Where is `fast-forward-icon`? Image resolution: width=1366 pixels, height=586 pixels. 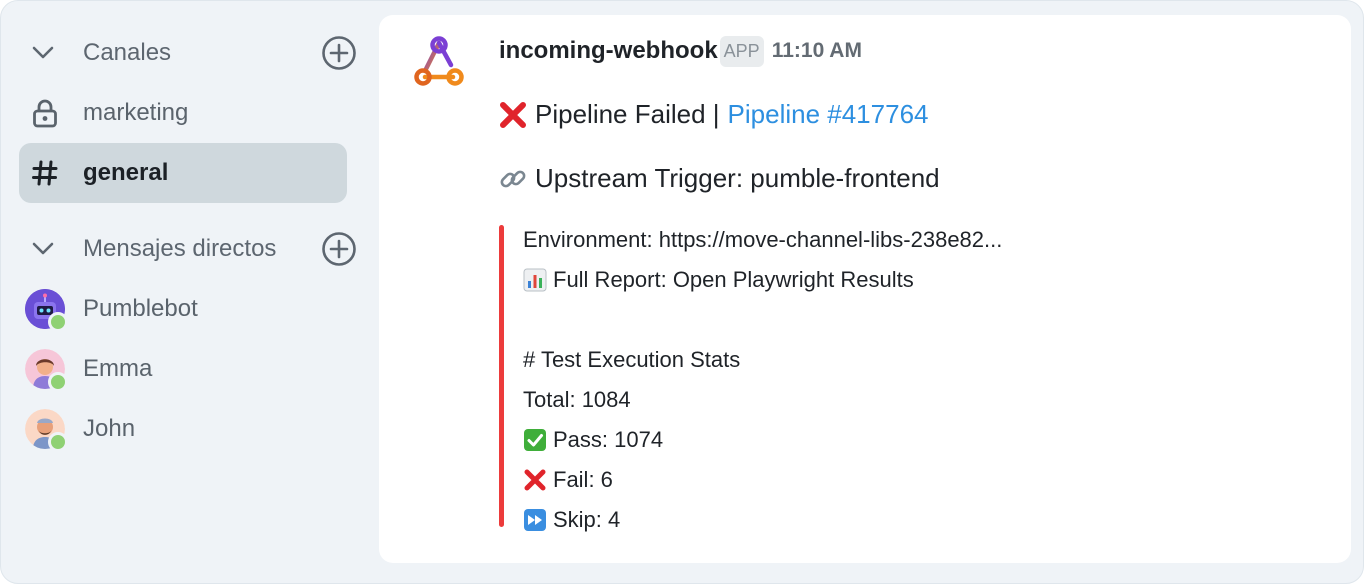
fast-forward-icon is located at coordinates (535, 520).